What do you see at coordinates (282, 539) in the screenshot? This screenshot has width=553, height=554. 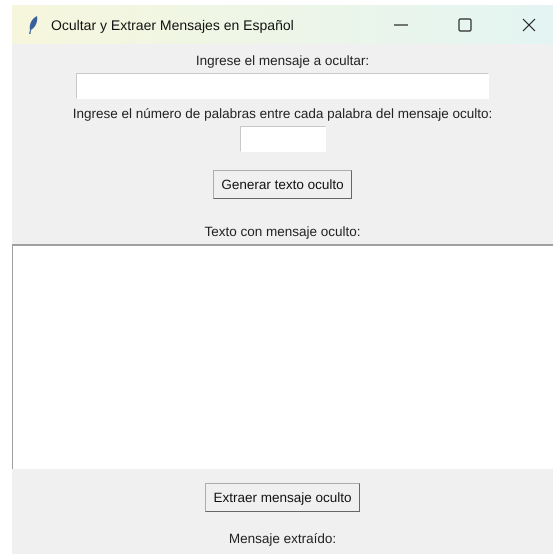 I see `field-label: Mensaje extraído:` at bounding box center [282, 539].